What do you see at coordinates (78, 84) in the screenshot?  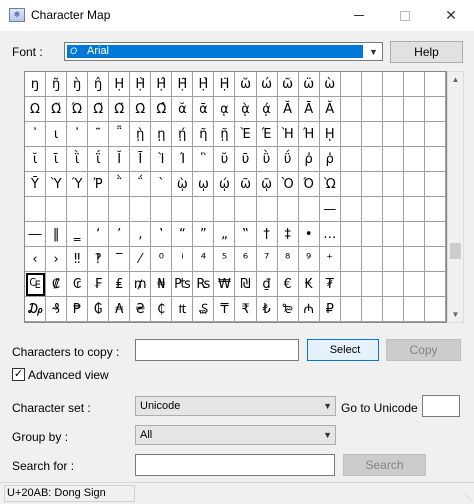 I see `character-cell: ŋ̀` at bounding box center [78, 84].